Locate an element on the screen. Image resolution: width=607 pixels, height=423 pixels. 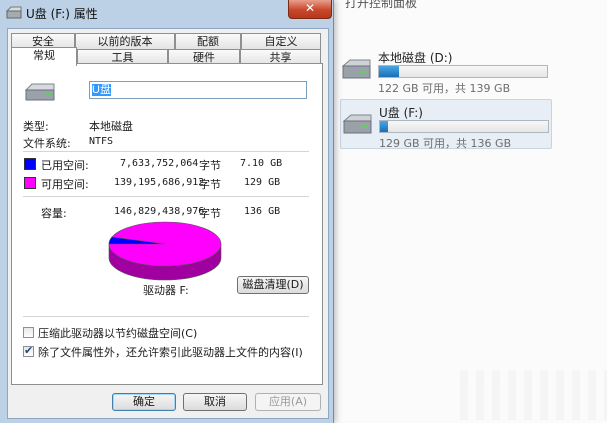
index-checkbox: ✔ is located at coordinates (28, 350).